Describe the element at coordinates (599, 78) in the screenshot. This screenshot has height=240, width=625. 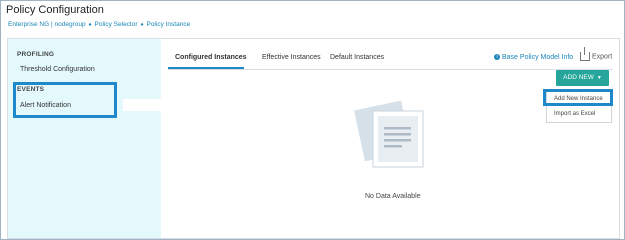
I see `caret-down-icon: ▼` at that location.